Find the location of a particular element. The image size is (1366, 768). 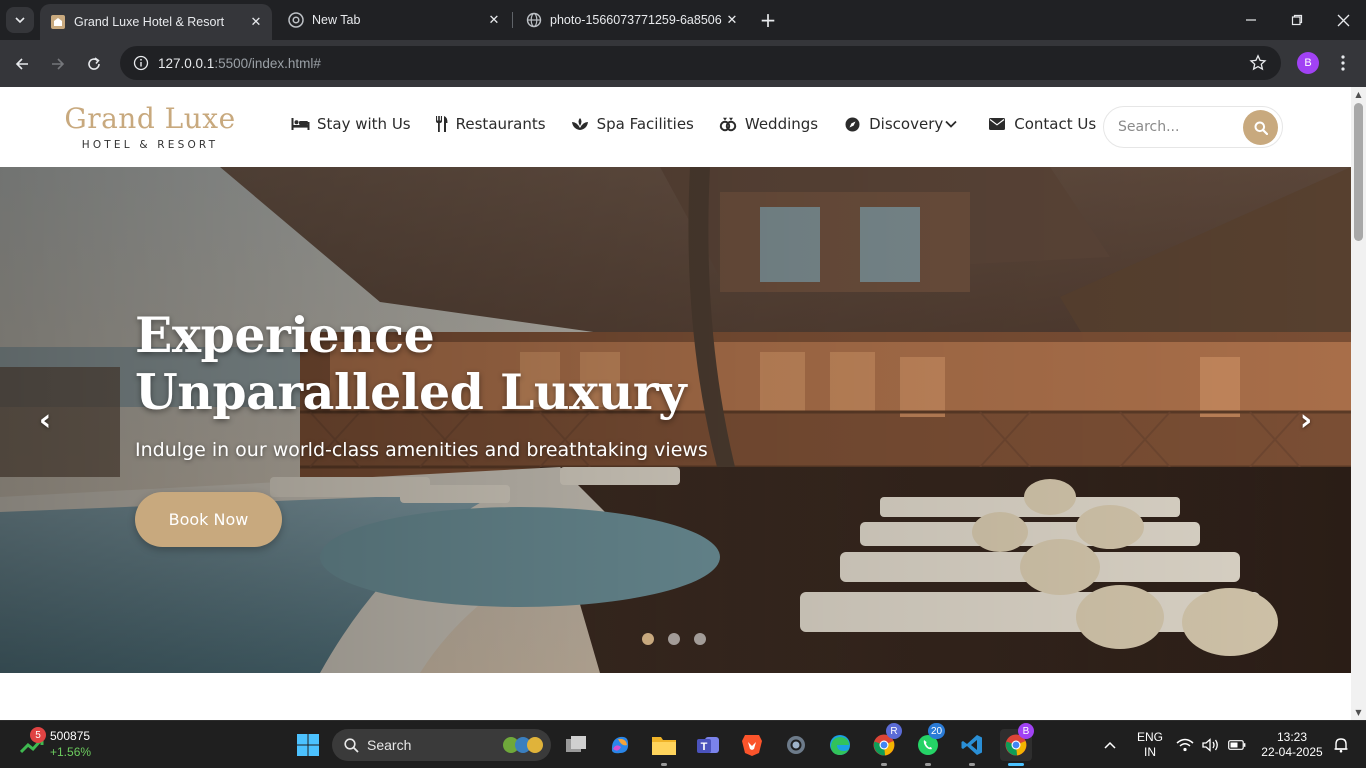

bookmark-star-icon is located at coordinates (1258, 65).